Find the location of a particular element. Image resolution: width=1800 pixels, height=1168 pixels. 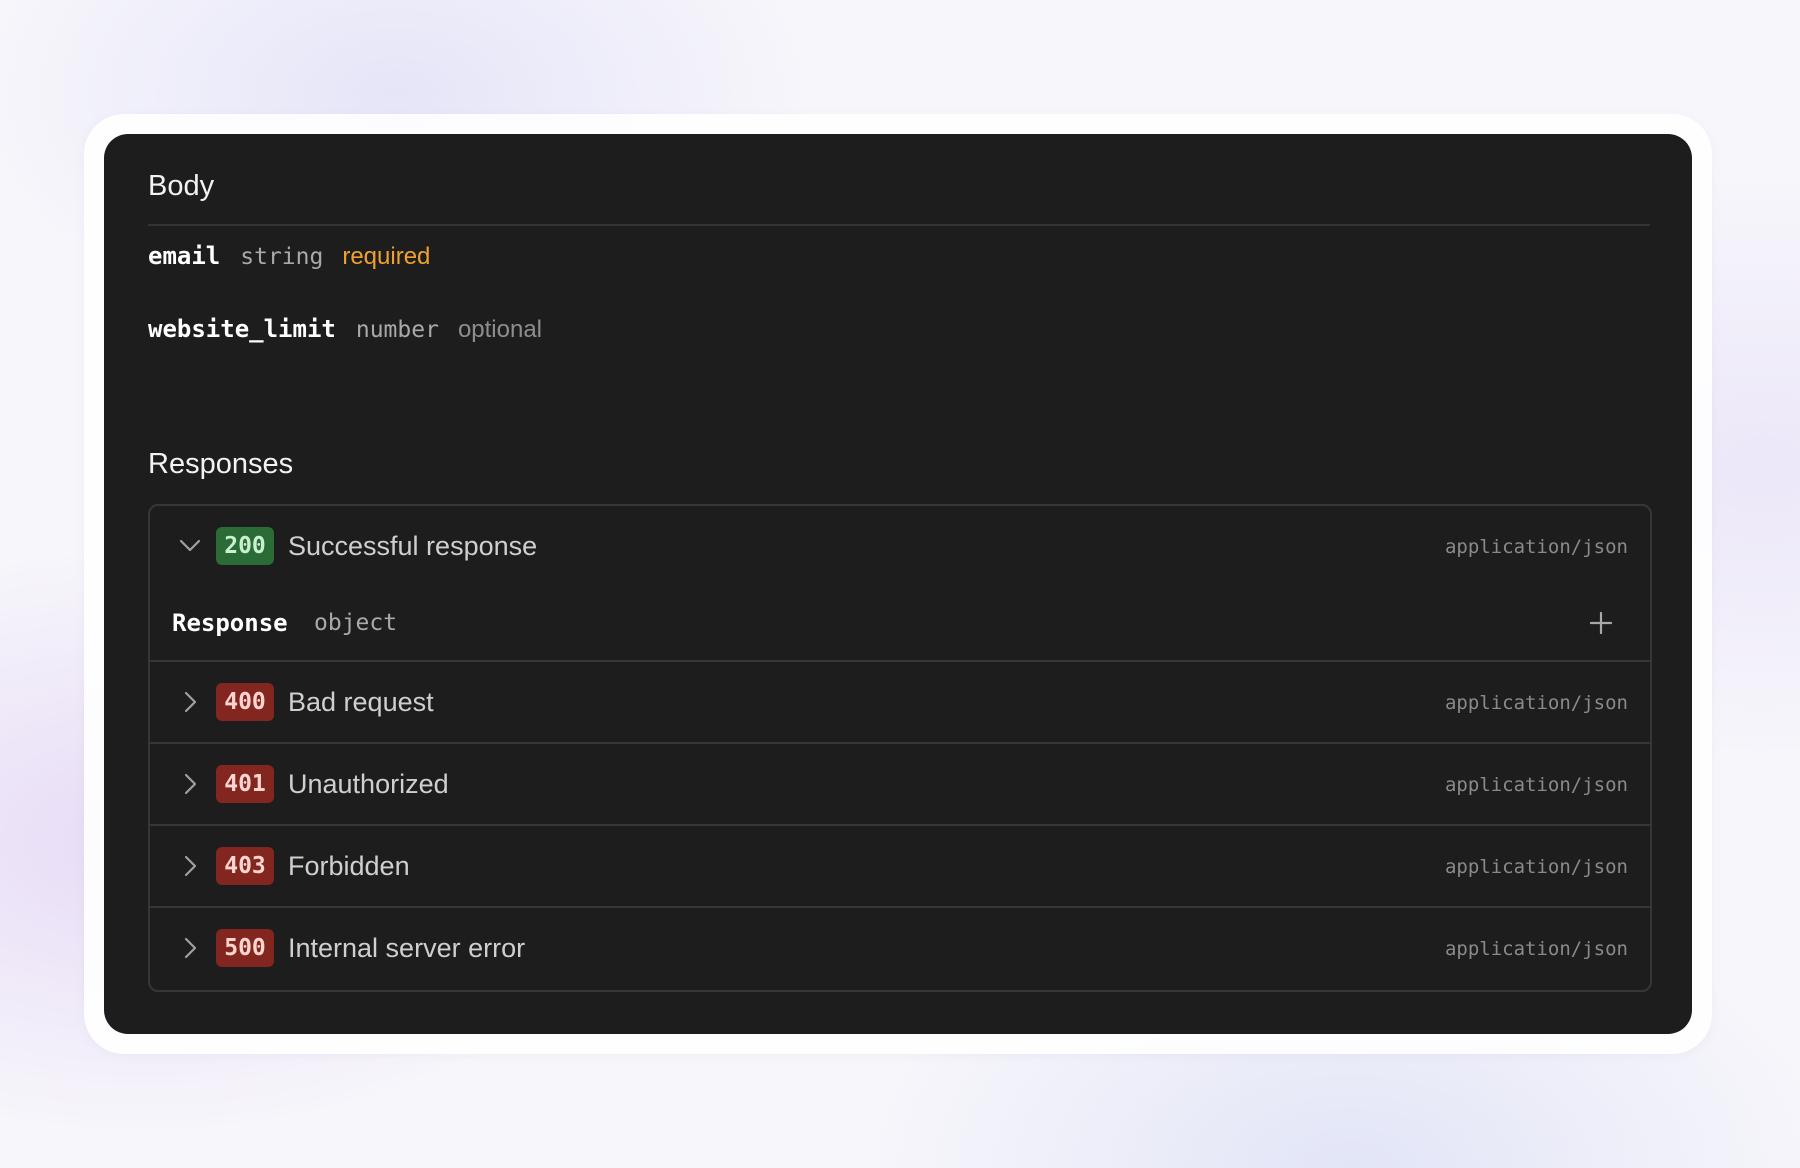

param-row-website-limit: website_limit number optional is located at coordinates (345, 335).